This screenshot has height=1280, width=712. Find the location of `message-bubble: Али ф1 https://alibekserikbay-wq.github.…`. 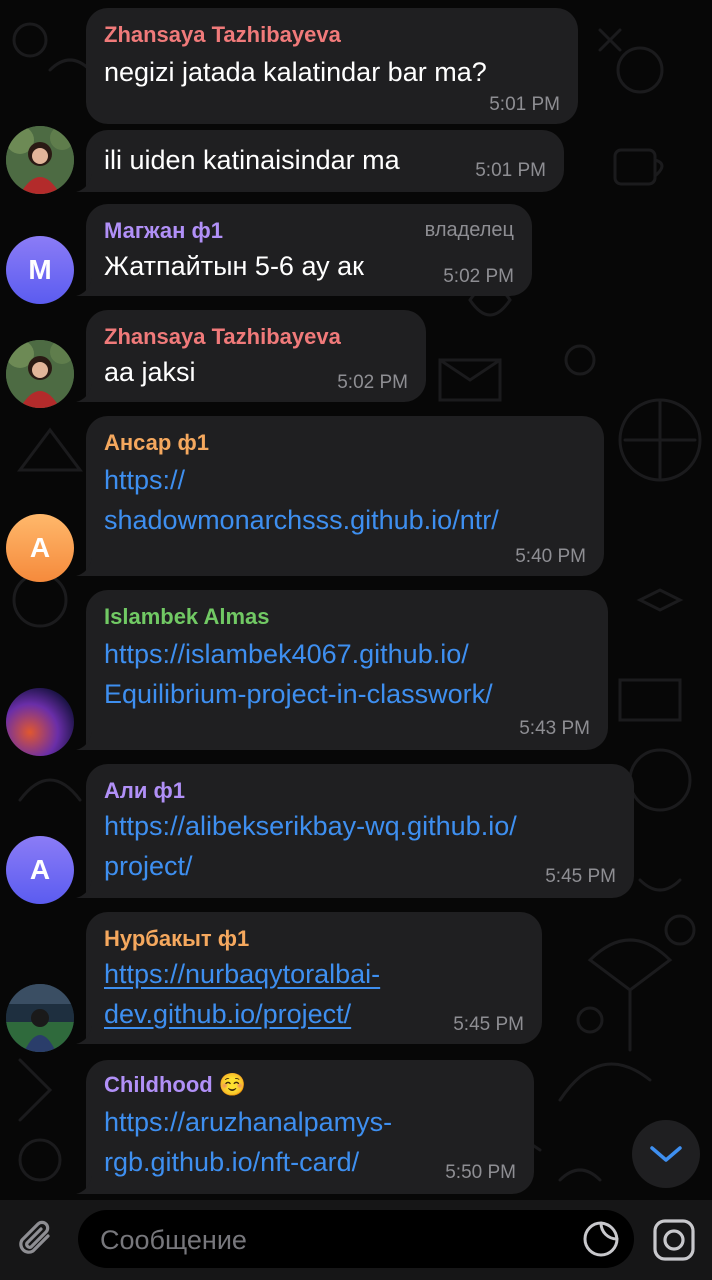

message-bubble: Али ф1 https://alibekserikbay-wq.github.… is located at coordinates (360, 831).